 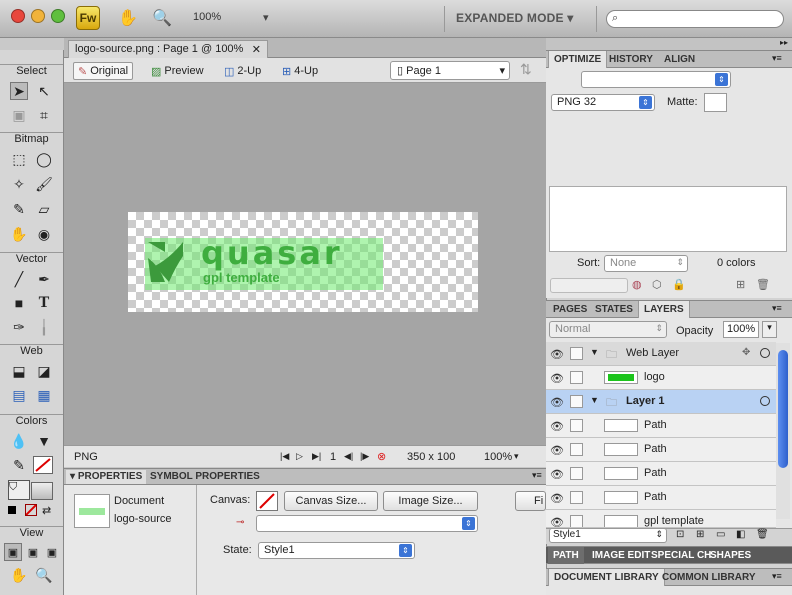 I want to click on paint-bucket-tool-icon: ▼, so click(x=44, y=441).